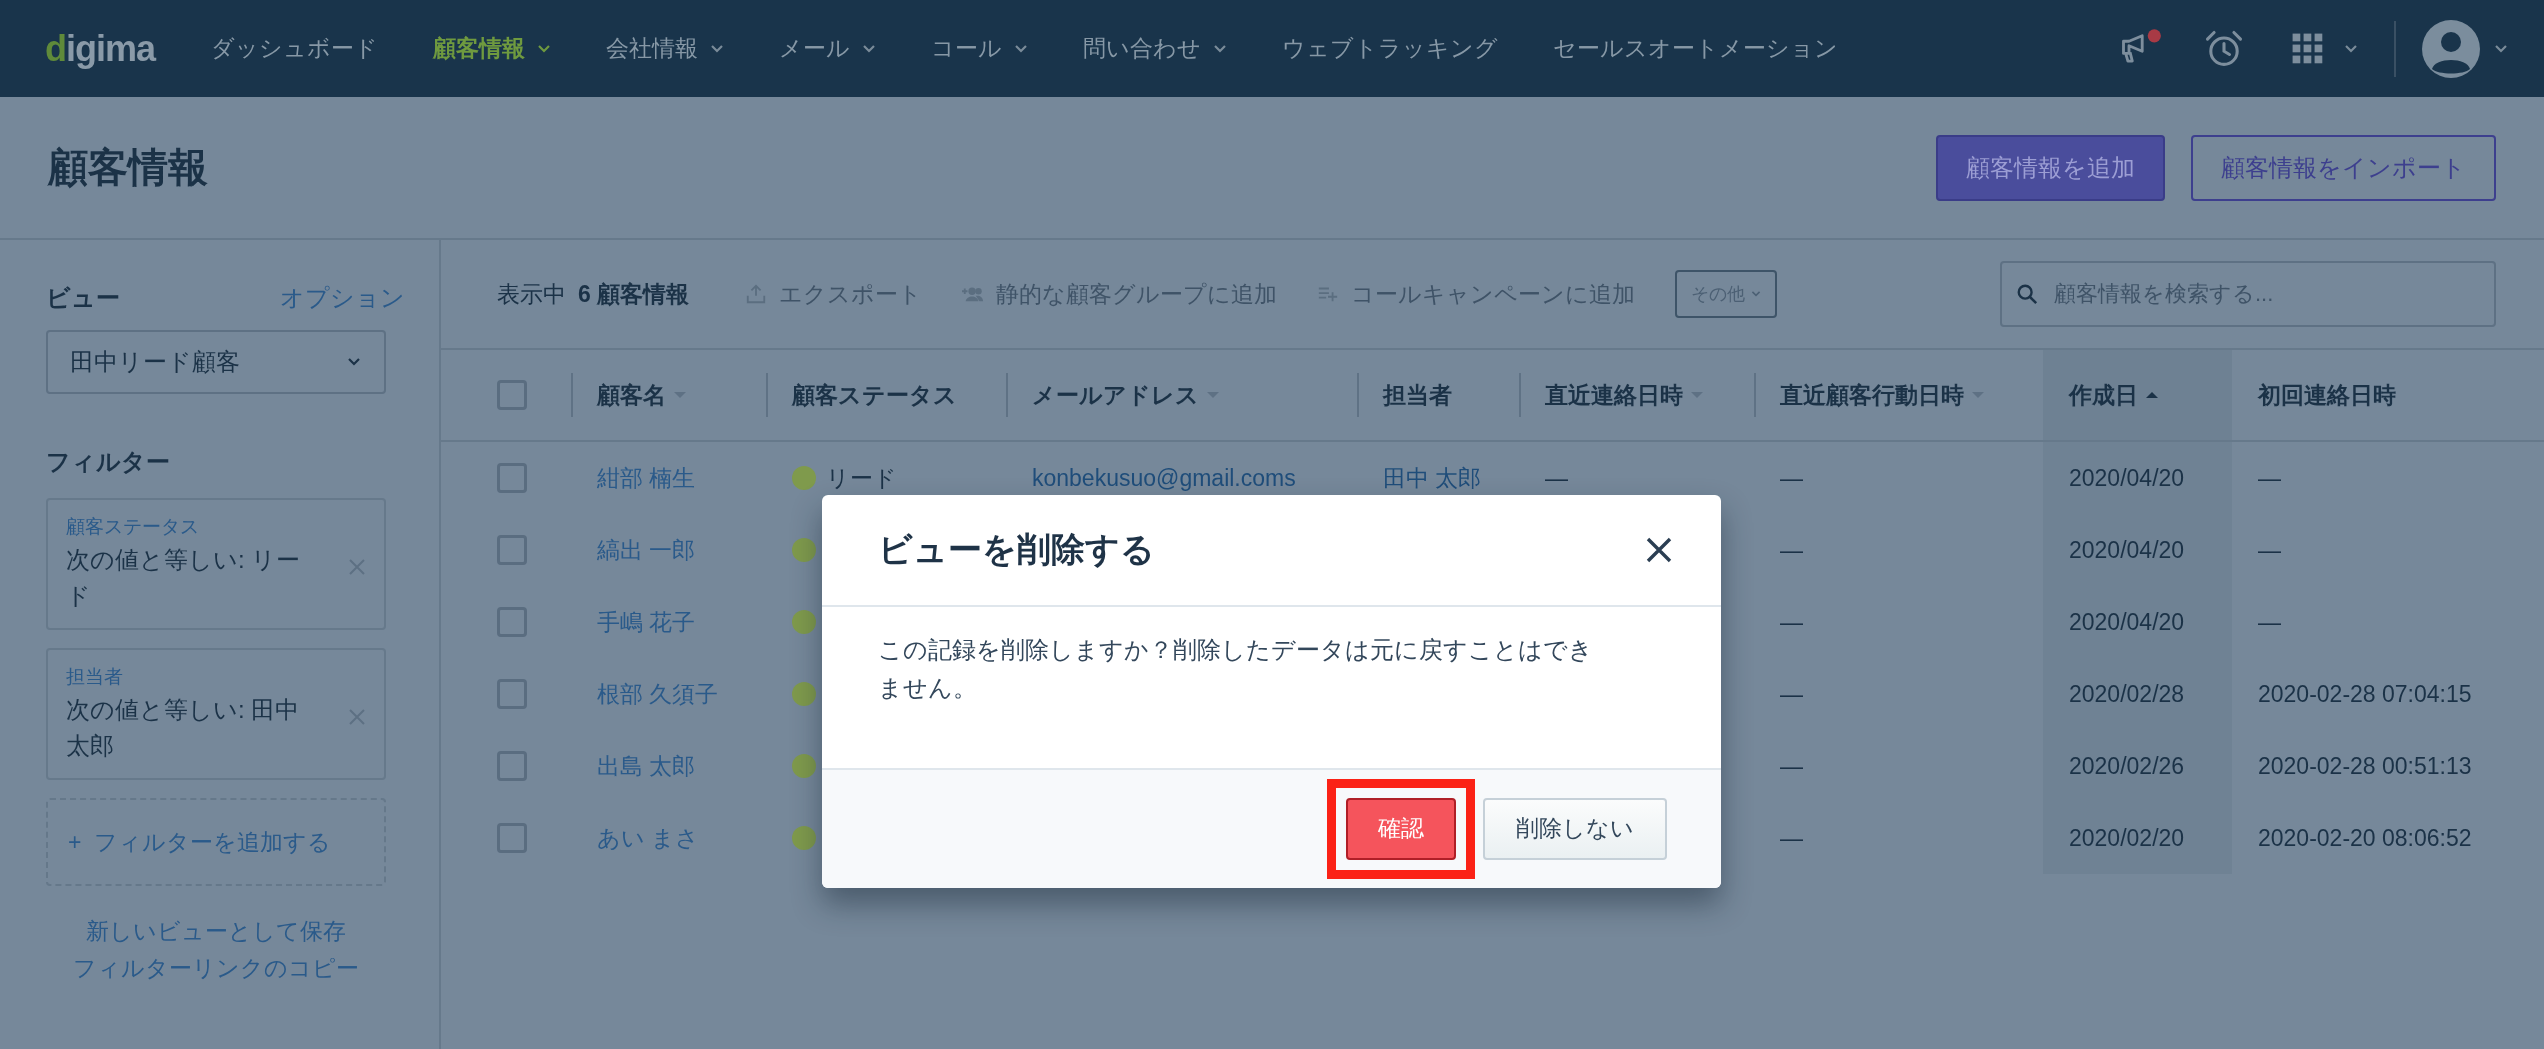  What do you see at coordinates (1401, 828) in the screenshot?
I see `confirm-button: 確認` at bounding box center [1401, 828].